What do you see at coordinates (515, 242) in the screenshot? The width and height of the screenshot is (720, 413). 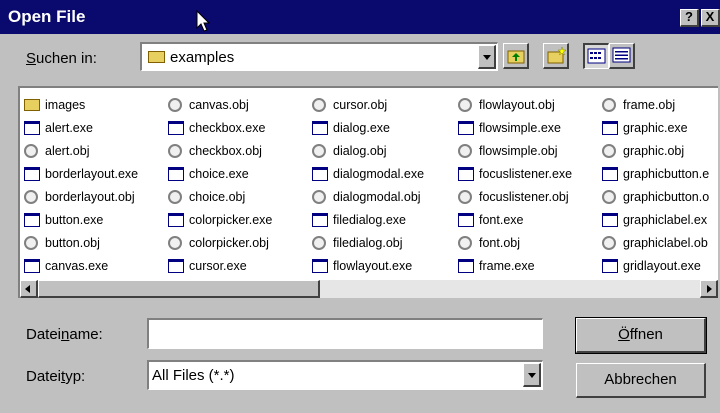 I see `list-item: font.obj` at bounding box center [515, 242].